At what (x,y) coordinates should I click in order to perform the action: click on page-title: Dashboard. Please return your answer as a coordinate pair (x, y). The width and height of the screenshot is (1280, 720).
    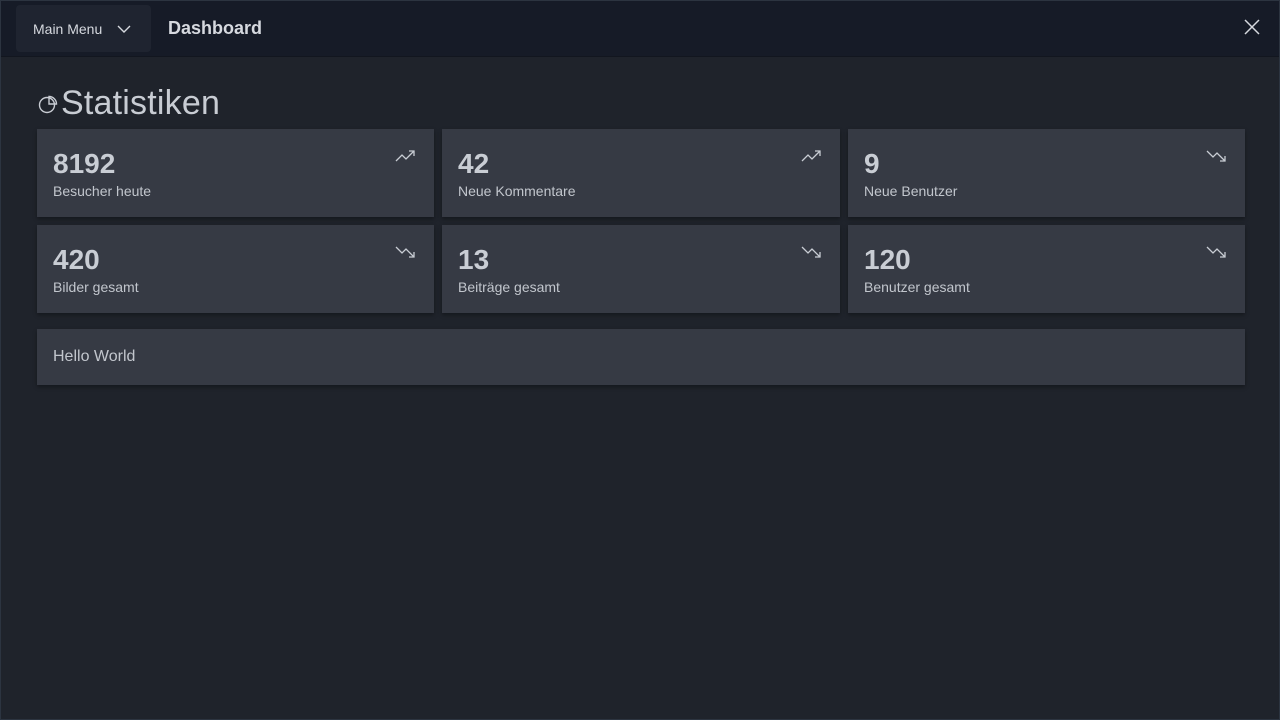
    Looking at the image, I should click on (215, 28).